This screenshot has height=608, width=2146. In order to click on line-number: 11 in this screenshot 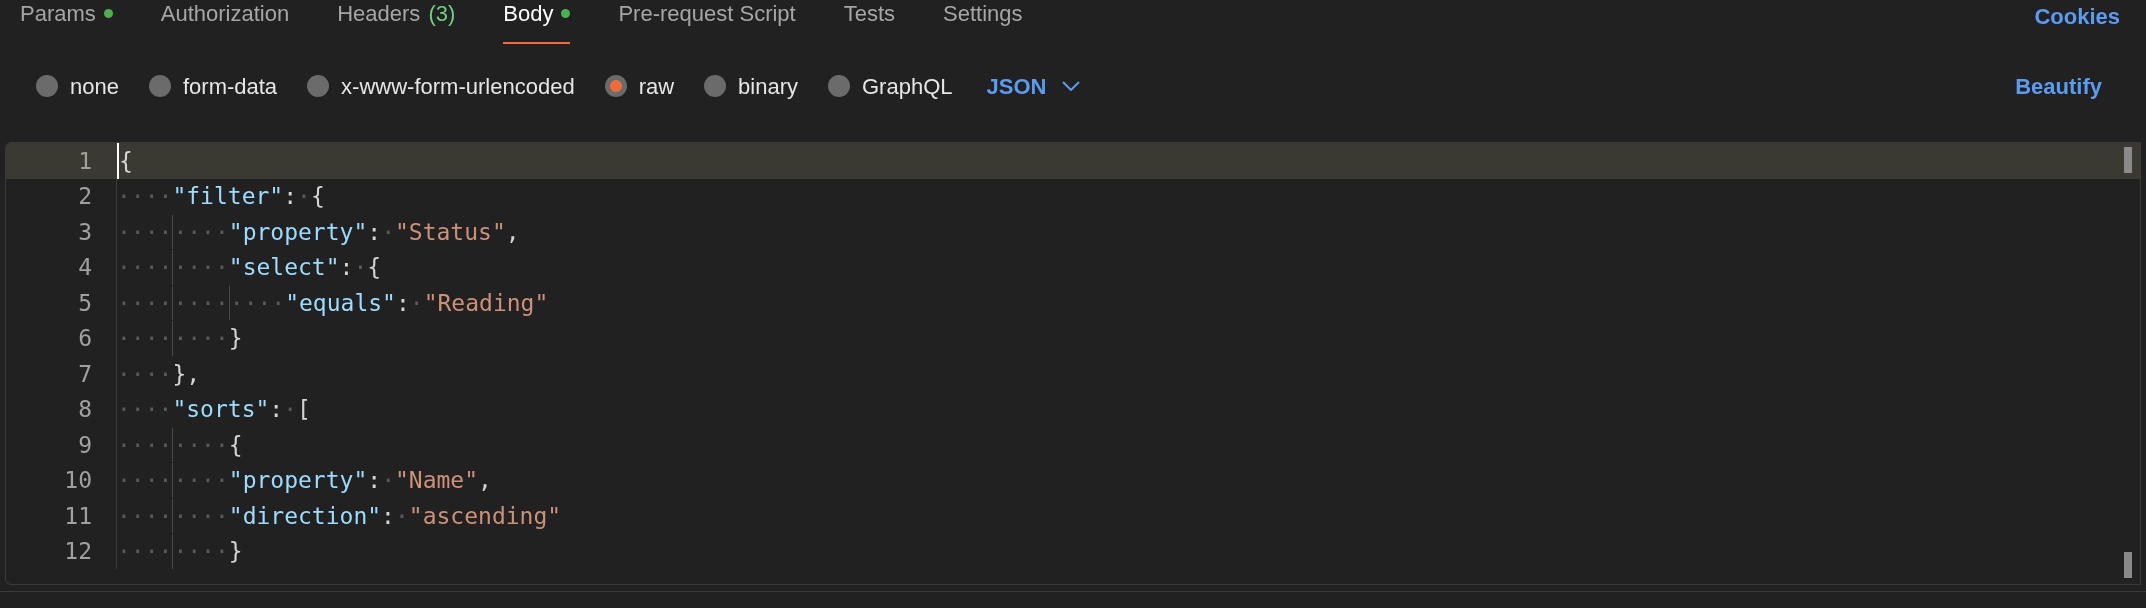, I will do `click(77, 516)`.